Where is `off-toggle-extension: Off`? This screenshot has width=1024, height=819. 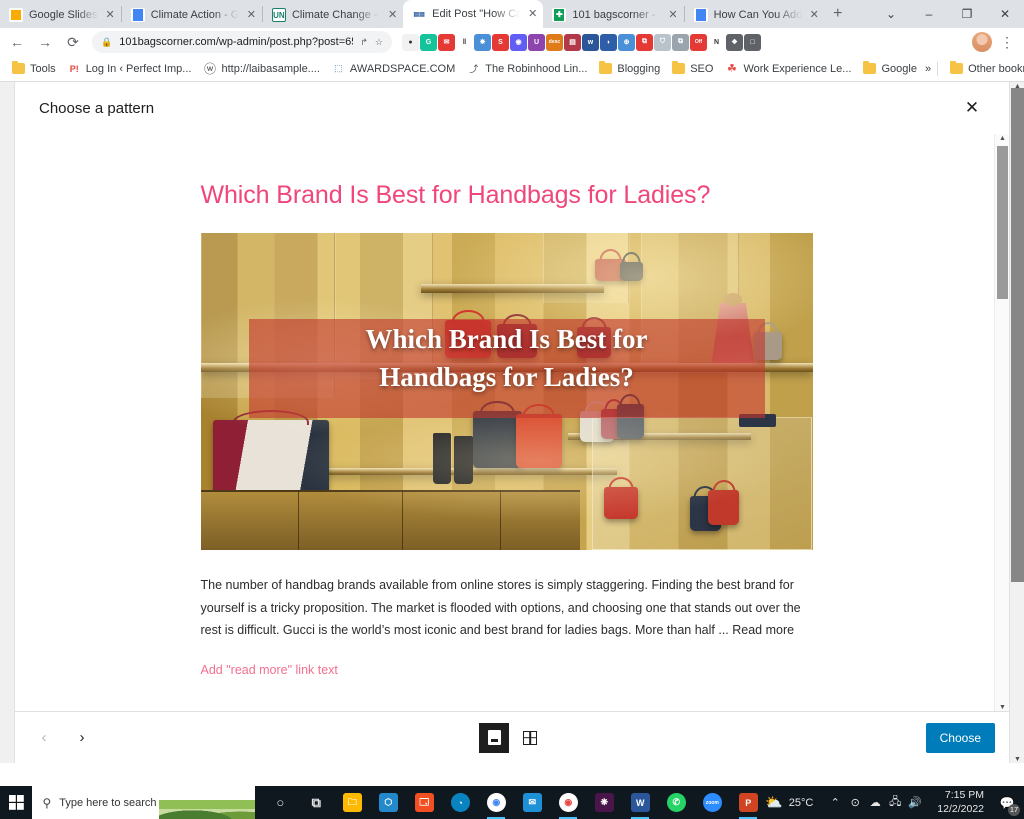
off-toggle-extension: Off is located at coordinates (698, 42).